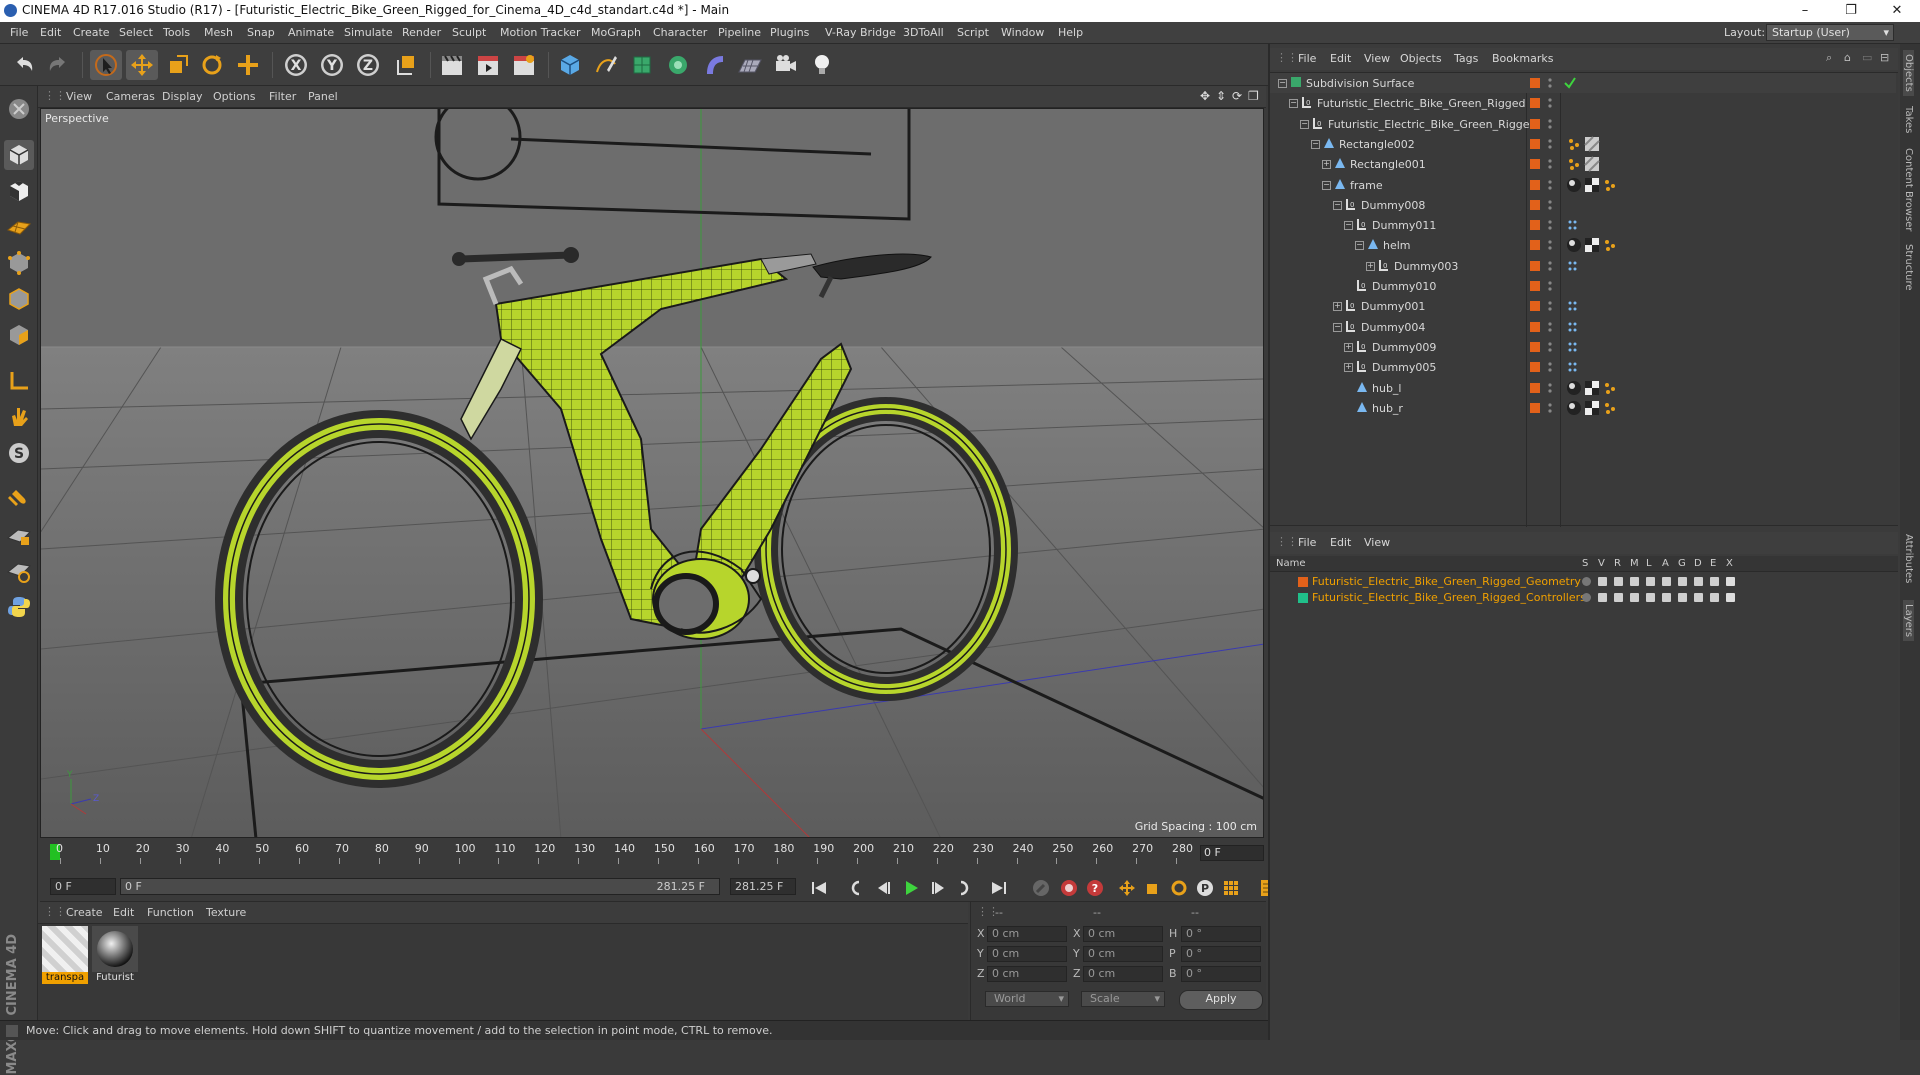 Image resolution: width=1920 pixels, height=1075 pixels. Describe the element at coordinates (212, 65) in the screenshot. I see `rotate-tool-button` at that location.